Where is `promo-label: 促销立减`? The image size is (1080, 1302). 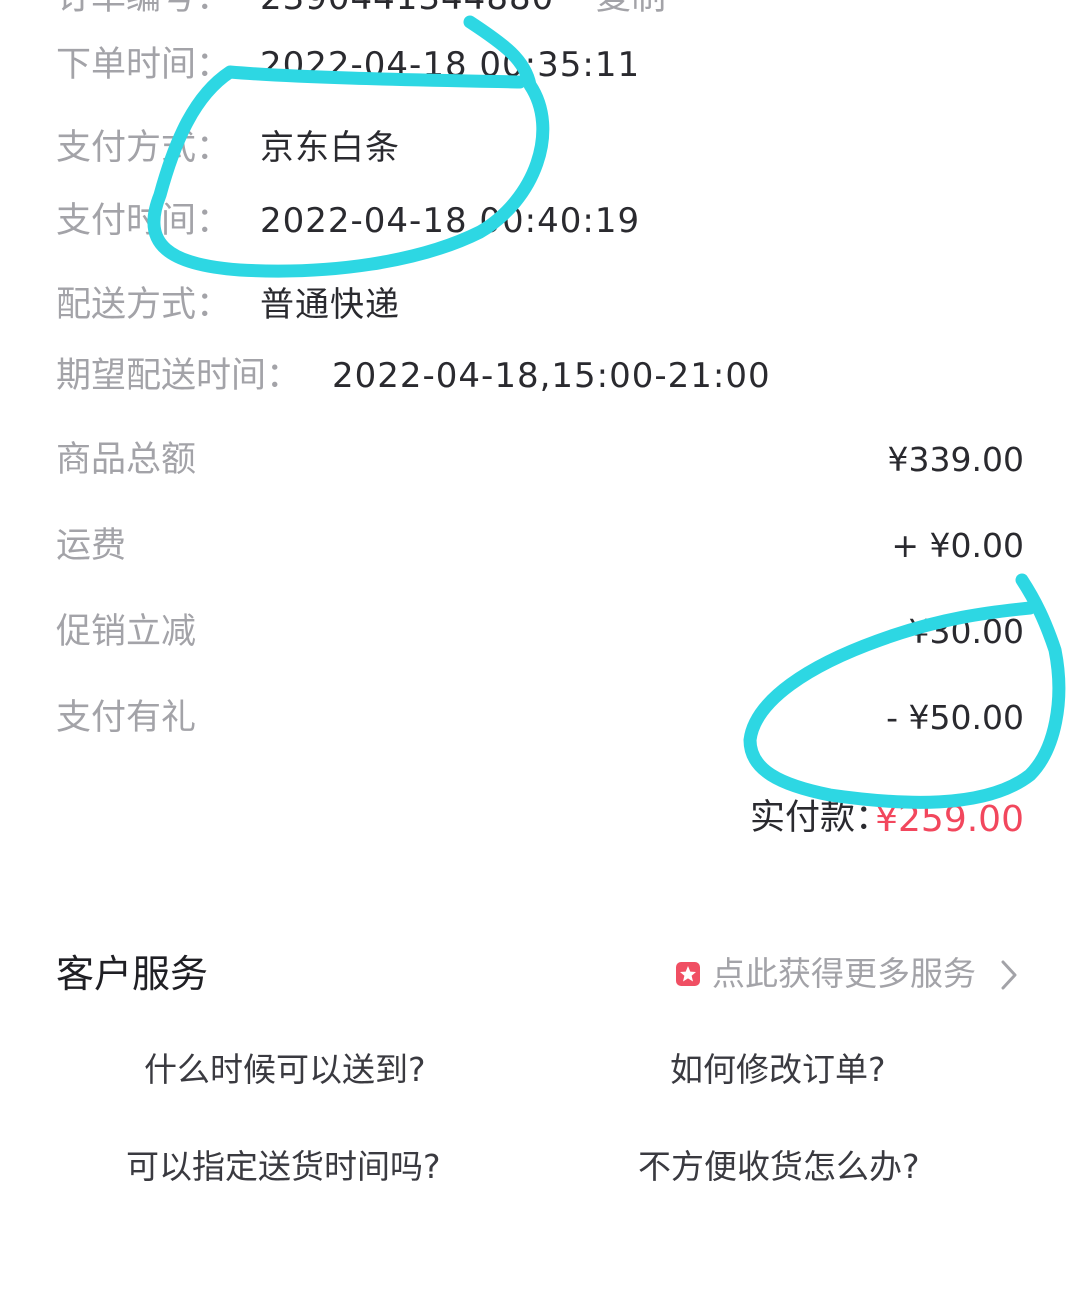
promo-label: 促销立减 is located at coordinates (126, 632).